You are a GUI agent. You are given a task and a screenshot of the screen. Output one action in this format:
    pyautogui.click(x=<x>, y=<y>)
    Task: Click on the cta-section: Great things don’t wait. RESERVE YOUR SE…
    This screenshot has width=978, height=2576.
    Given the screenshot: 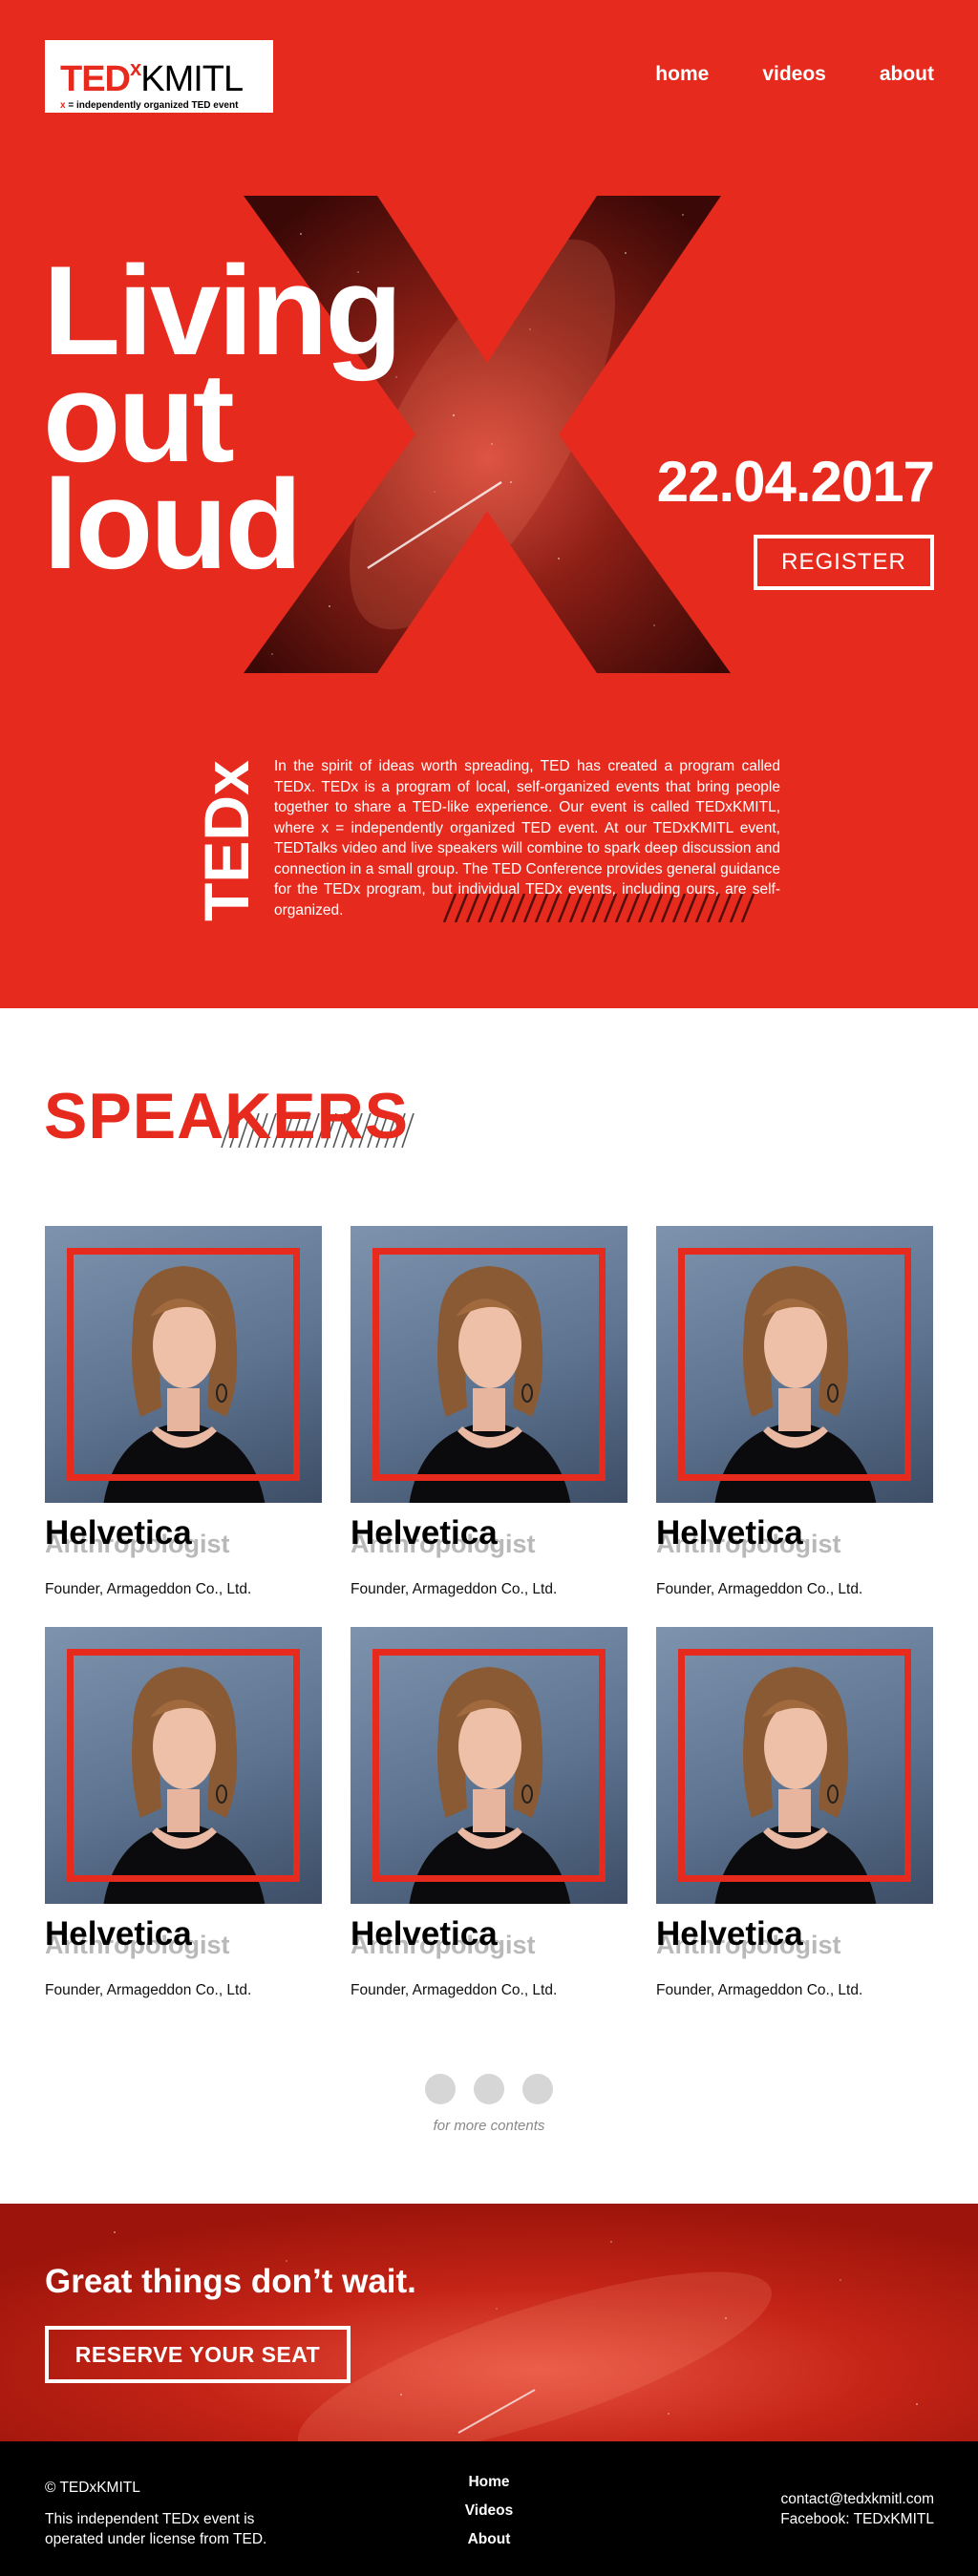 What is the action you would take?
    pyautogui.click(x=489, y=2322)
    